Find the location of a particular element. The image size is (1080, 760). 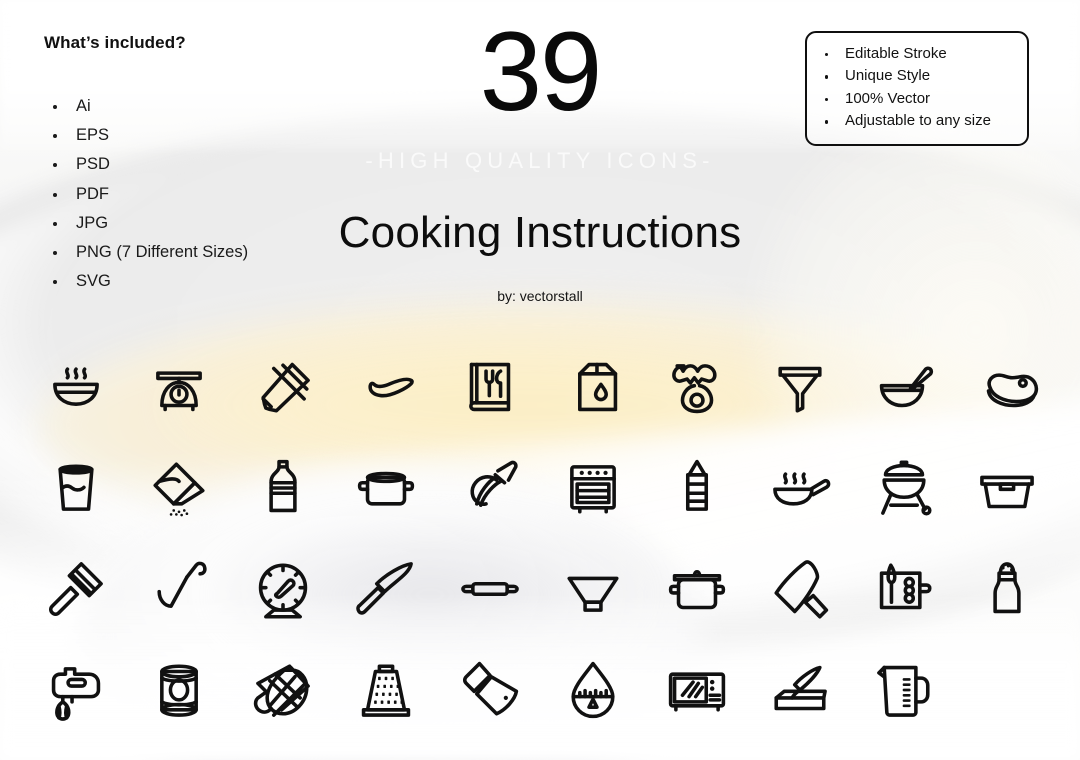

cooking-pot-icon is located at coordinates (387, 487).